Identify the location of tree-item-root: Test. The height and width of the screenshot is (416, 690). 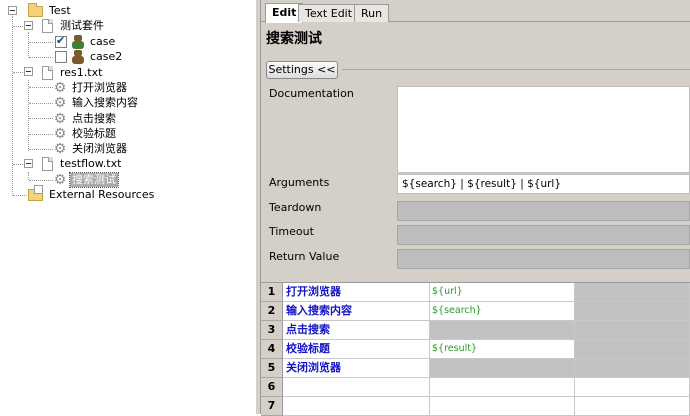
(50, 10).